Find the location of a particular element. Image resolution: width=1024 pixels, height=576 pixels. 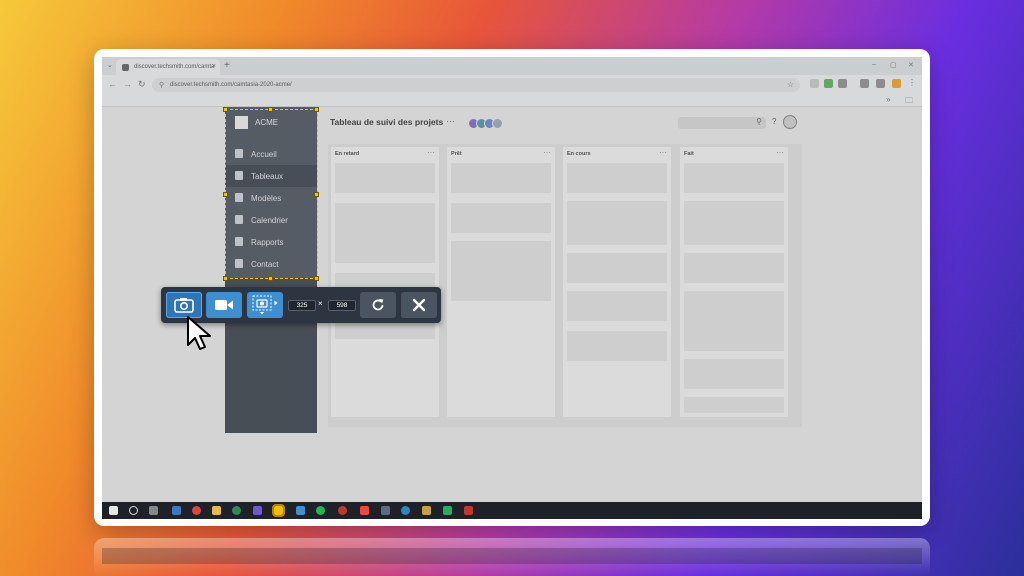

back-button: ← is located at coordinates (112, 84).